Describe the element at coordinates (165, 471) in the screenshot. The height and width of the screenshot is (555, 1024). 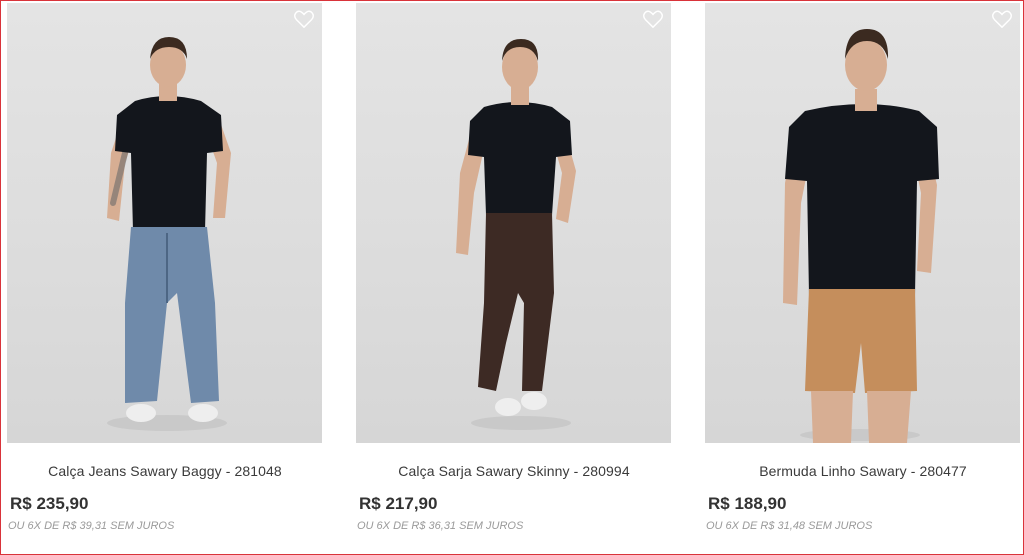
I see `product-title: Calça Jeans Sawary Baggy - 281048` at that location.